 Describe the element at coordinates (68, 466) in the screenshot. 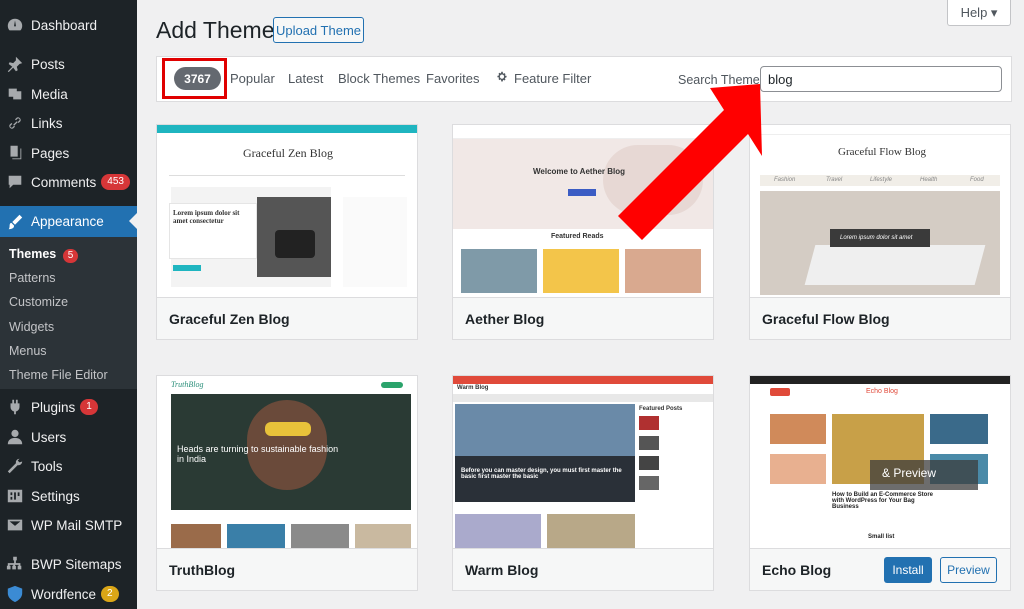

I see `sidebar-item-tools: Tools` at that location.